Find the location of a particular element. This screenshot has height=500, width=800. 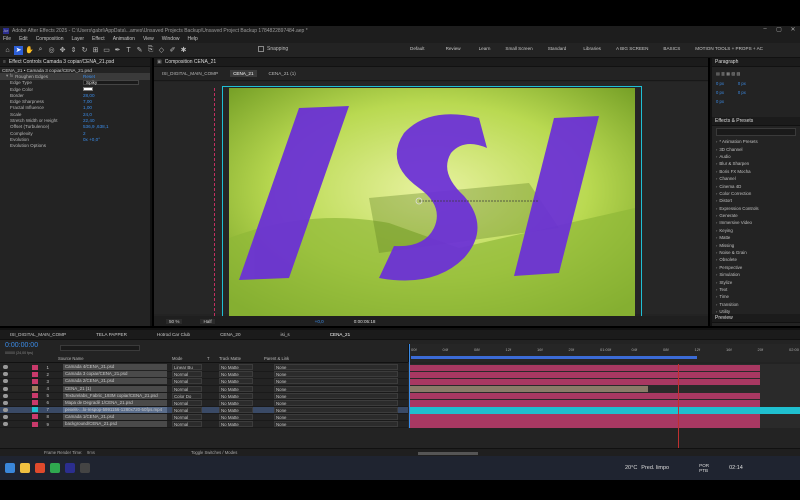

exposure-value: +0,0 is located at coordinates (319, 321).